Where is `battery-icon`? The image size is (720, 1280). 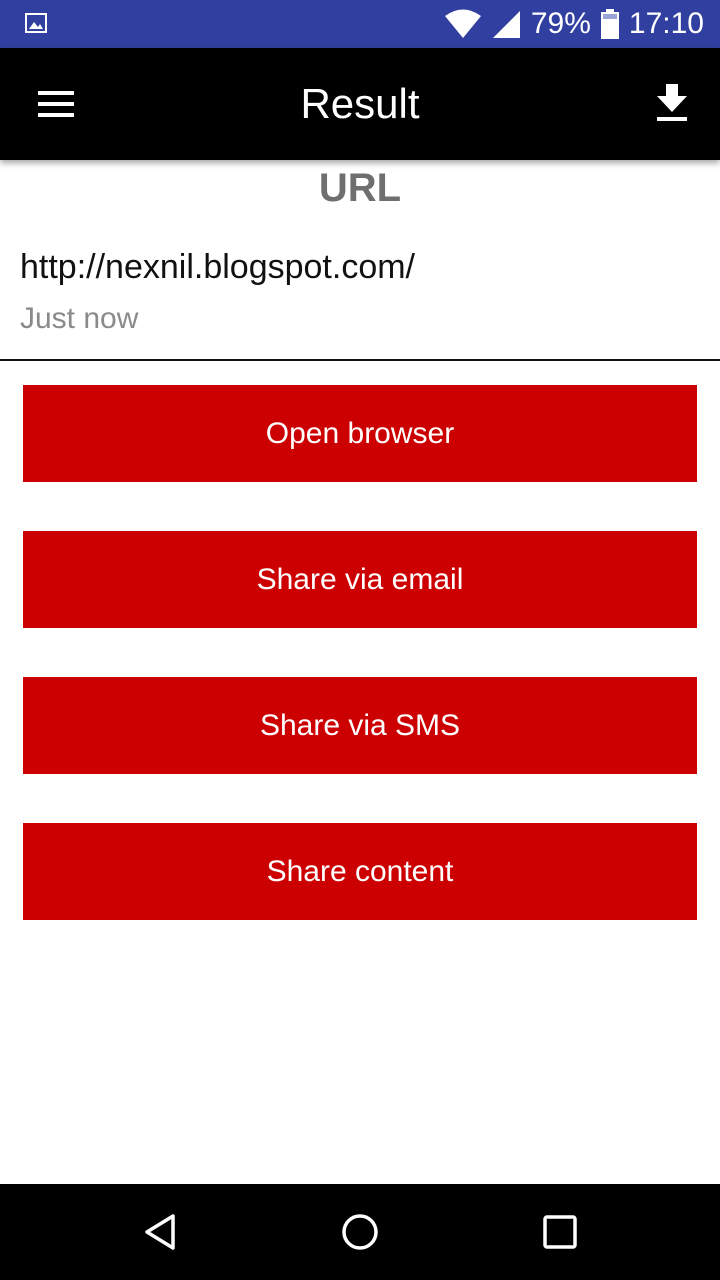
battery-icon is located at coordinates (609, 24).